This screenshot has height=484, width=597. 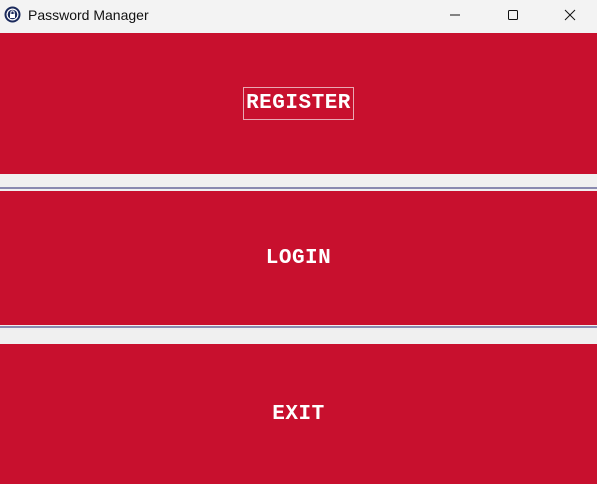 I want to click on maximize-icon, so click(x=513, y=15).